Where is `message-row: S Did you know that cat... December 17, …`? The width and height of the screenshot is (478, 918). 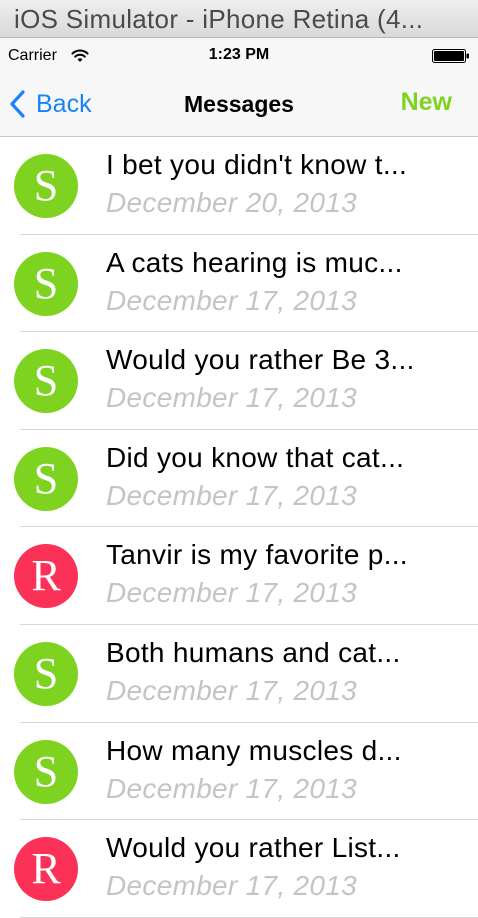
message-row: S Did you know that cat... December 17, … is located at coordinates (239, 479).